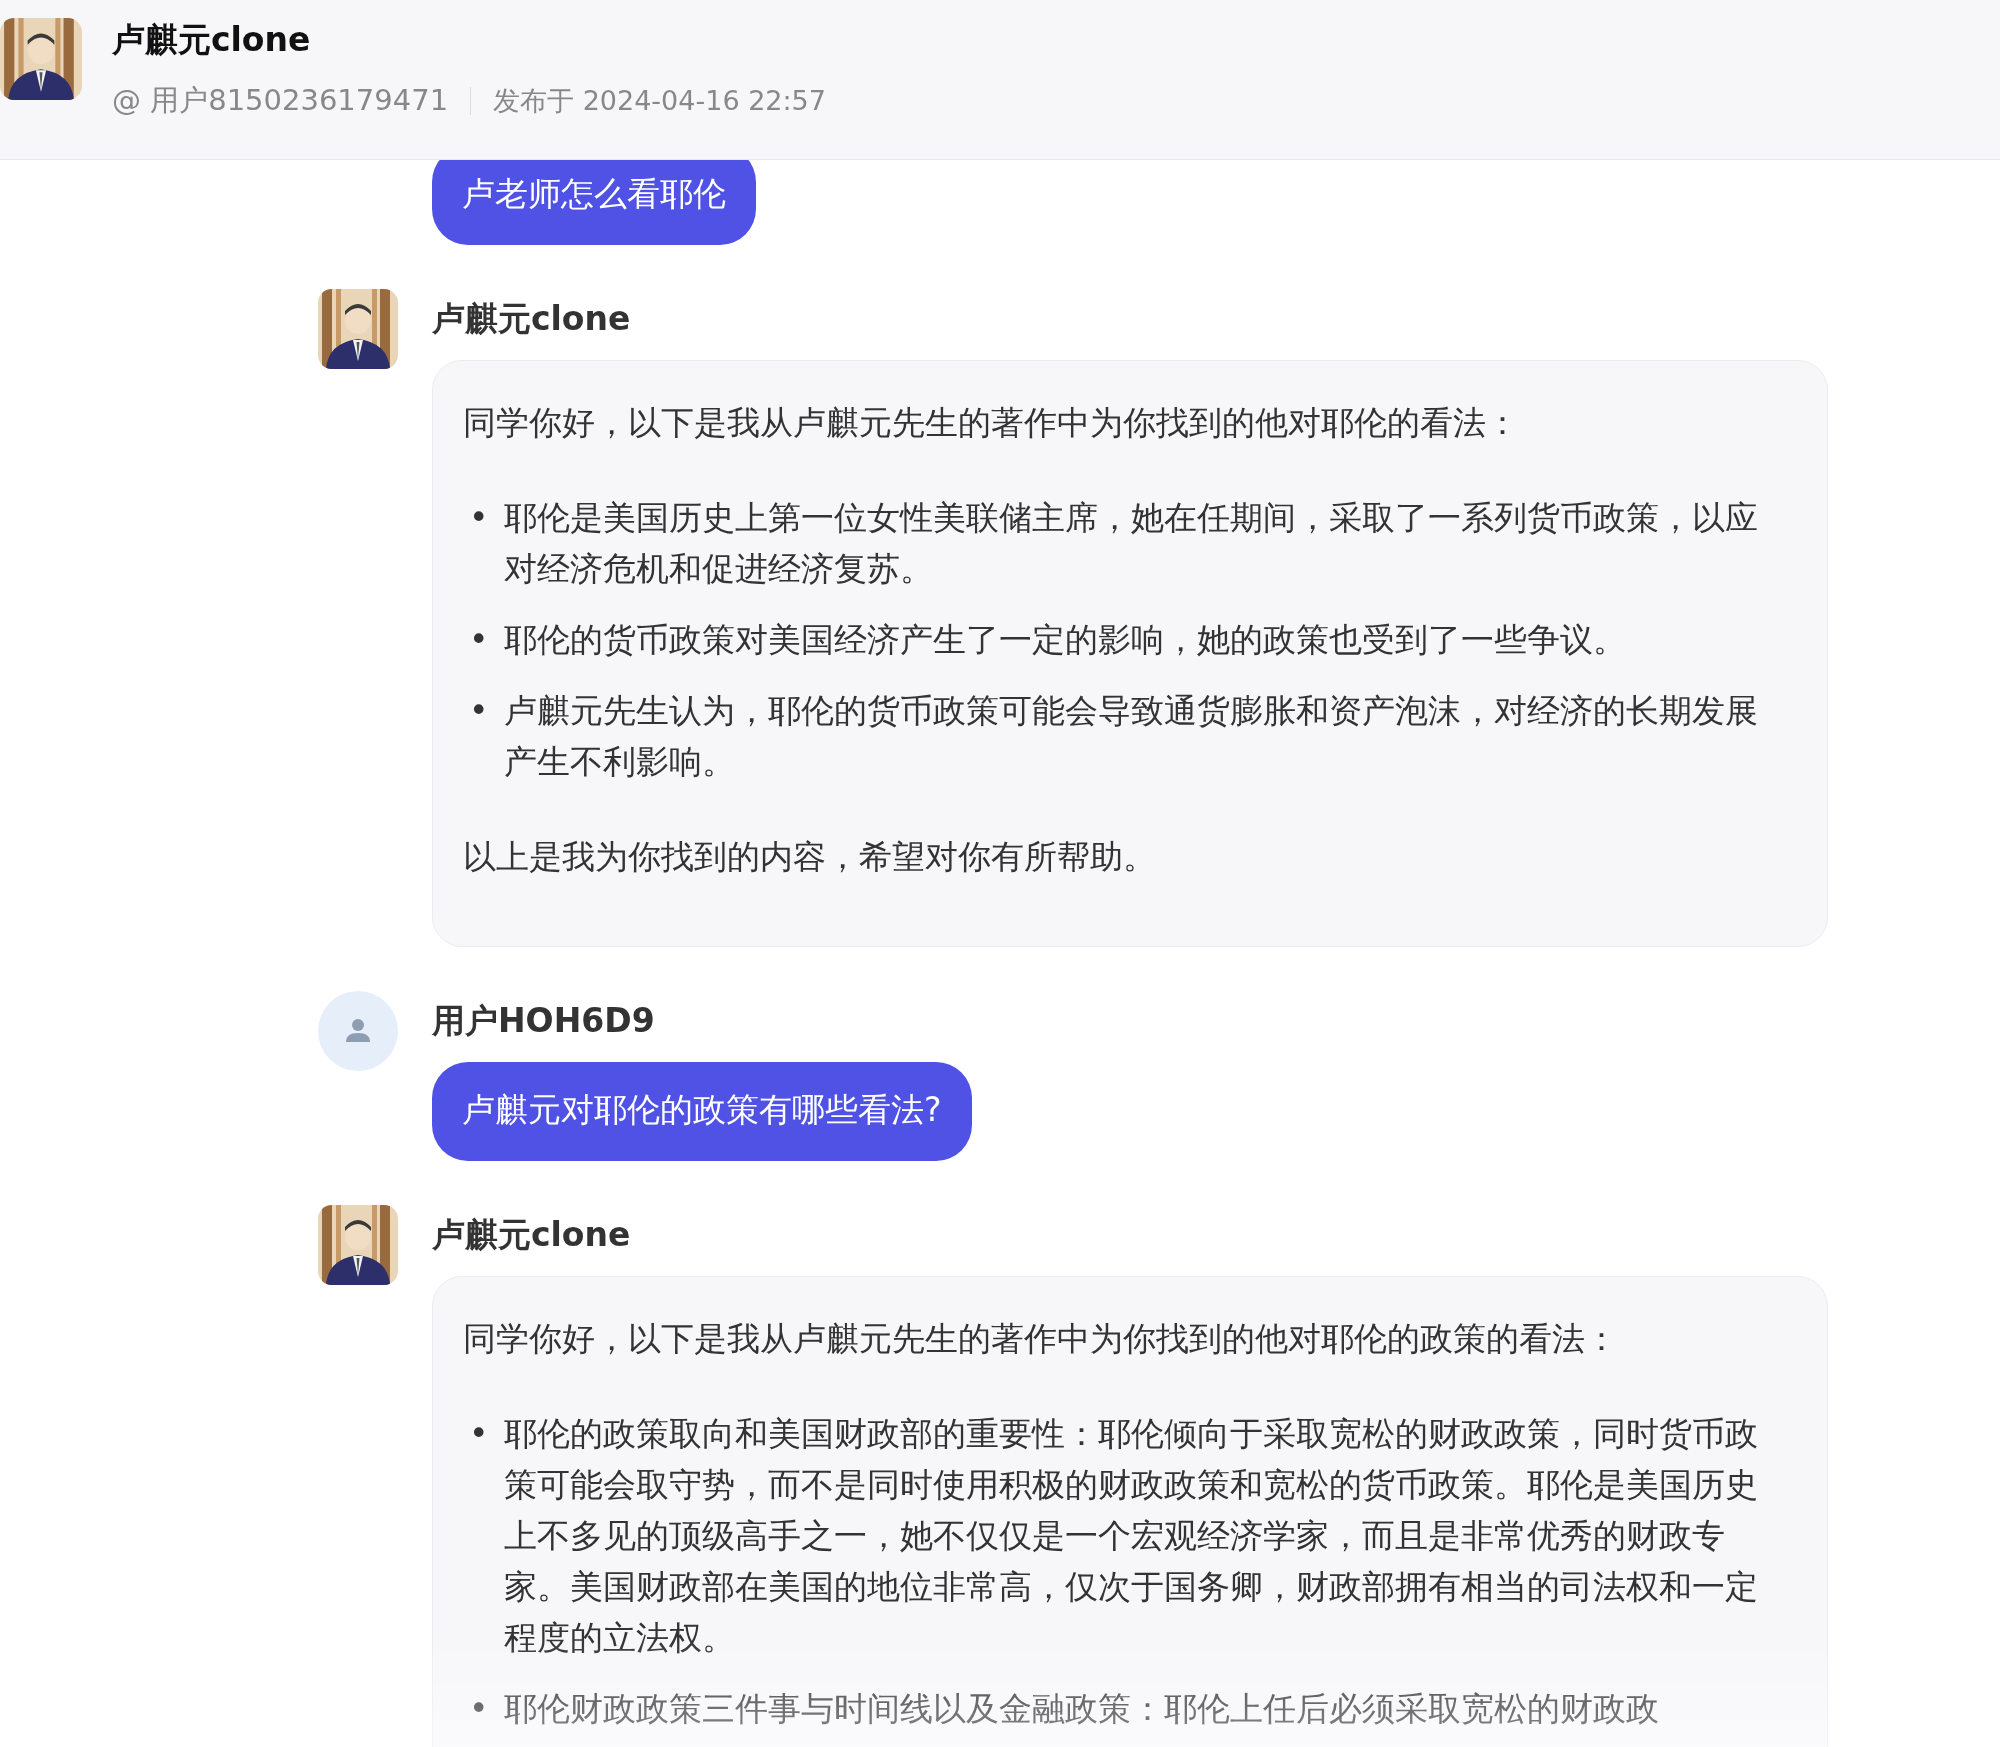 This screenshot has width=2000, height=1747. What do you see at coordinates (991, 423) in the screenshot?
I see `message-text: 同学你好，以下是我从卢麒元先生的著作中为你找到的他对耶伦的看法：` at bounding box center [991, 423].